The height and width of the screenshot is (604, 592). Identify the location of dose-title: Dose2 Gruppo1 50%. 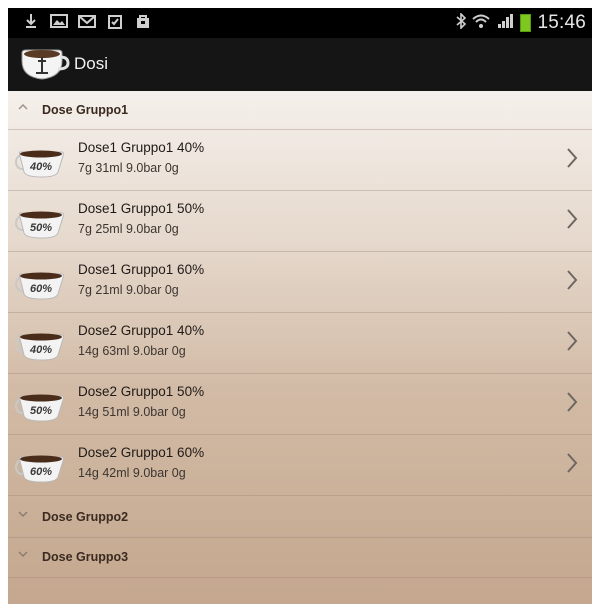
(141, 391).